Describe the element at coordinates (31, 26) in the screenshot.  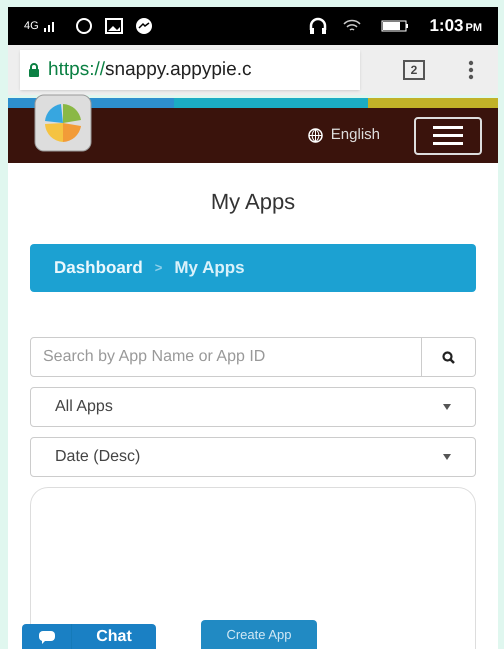
I see `network-label: 4G` at that location.